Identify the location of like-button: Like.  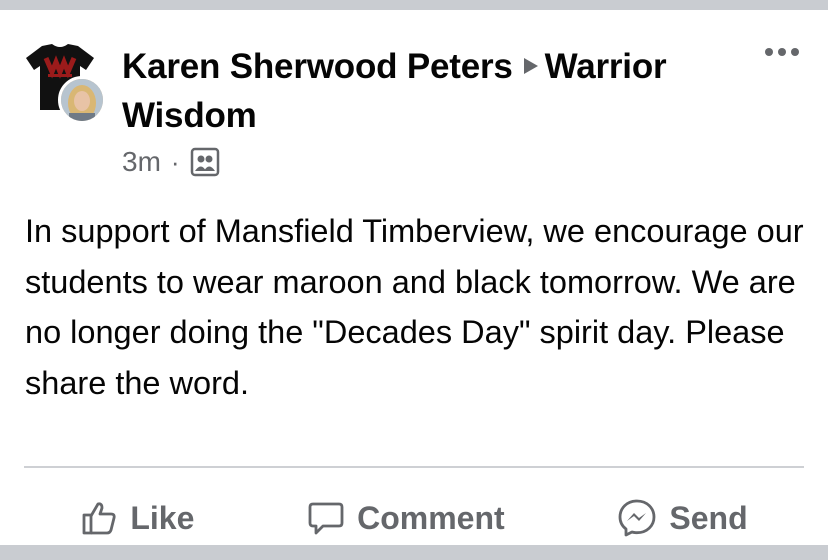
(137, 518).